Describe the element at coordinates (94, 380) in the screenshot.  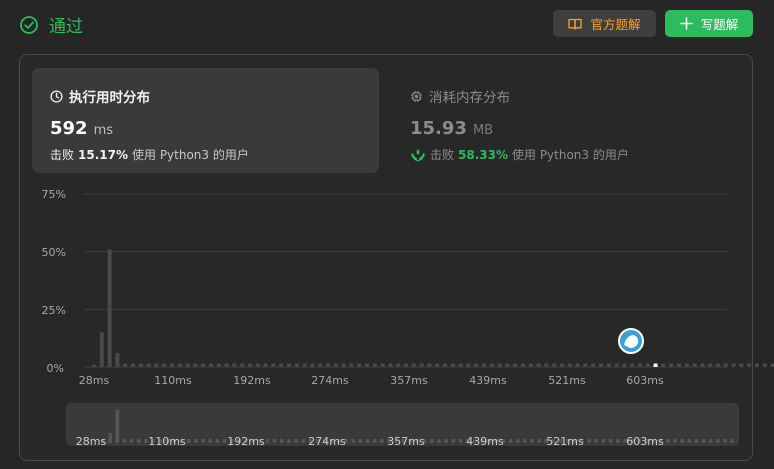
I see `x-tick-label: 28ms` at that location.